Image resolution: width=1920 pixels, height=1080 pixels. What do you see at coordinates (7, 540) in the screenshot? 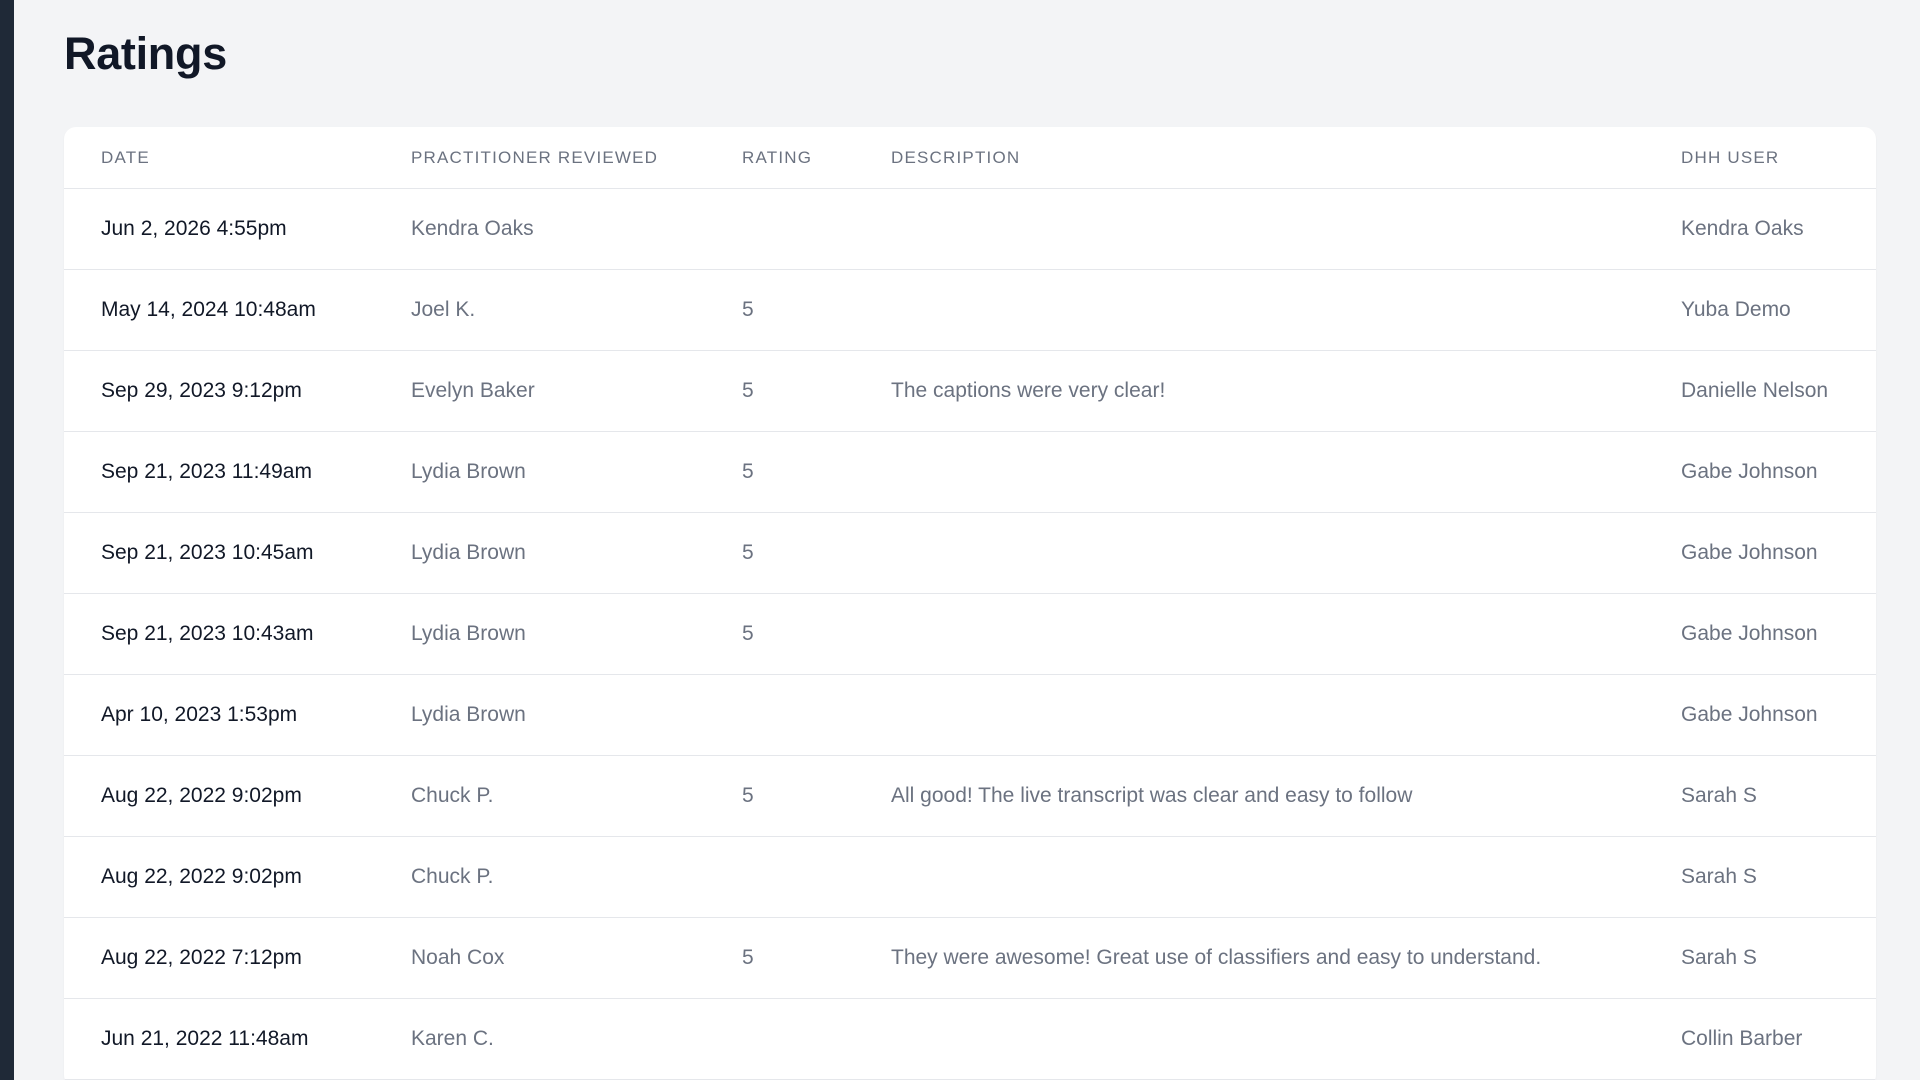
I see `sidebar-rail` at bounding box center [7, 540].